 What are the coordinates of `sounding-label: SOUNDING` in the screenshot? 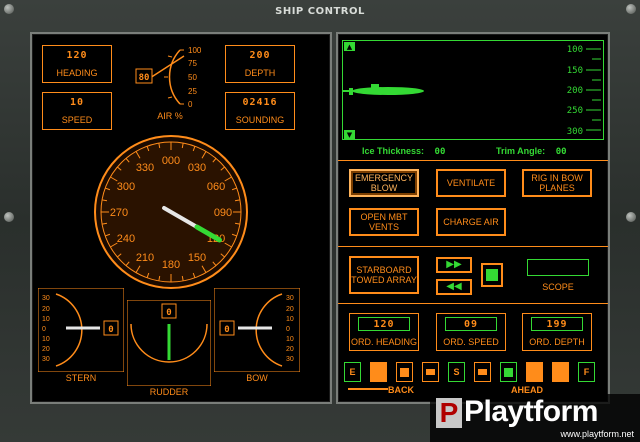 It's located at (260, 120).